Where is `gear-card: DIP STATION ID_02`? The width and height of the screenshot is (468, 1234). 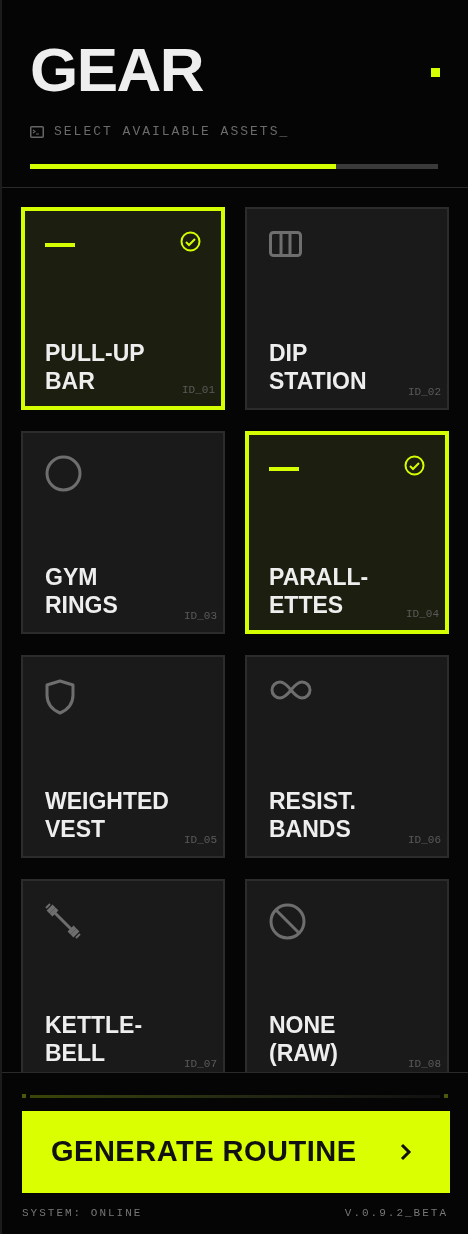
gear-card: DIP STATION ID_02 is located at coordinates (347, 308).